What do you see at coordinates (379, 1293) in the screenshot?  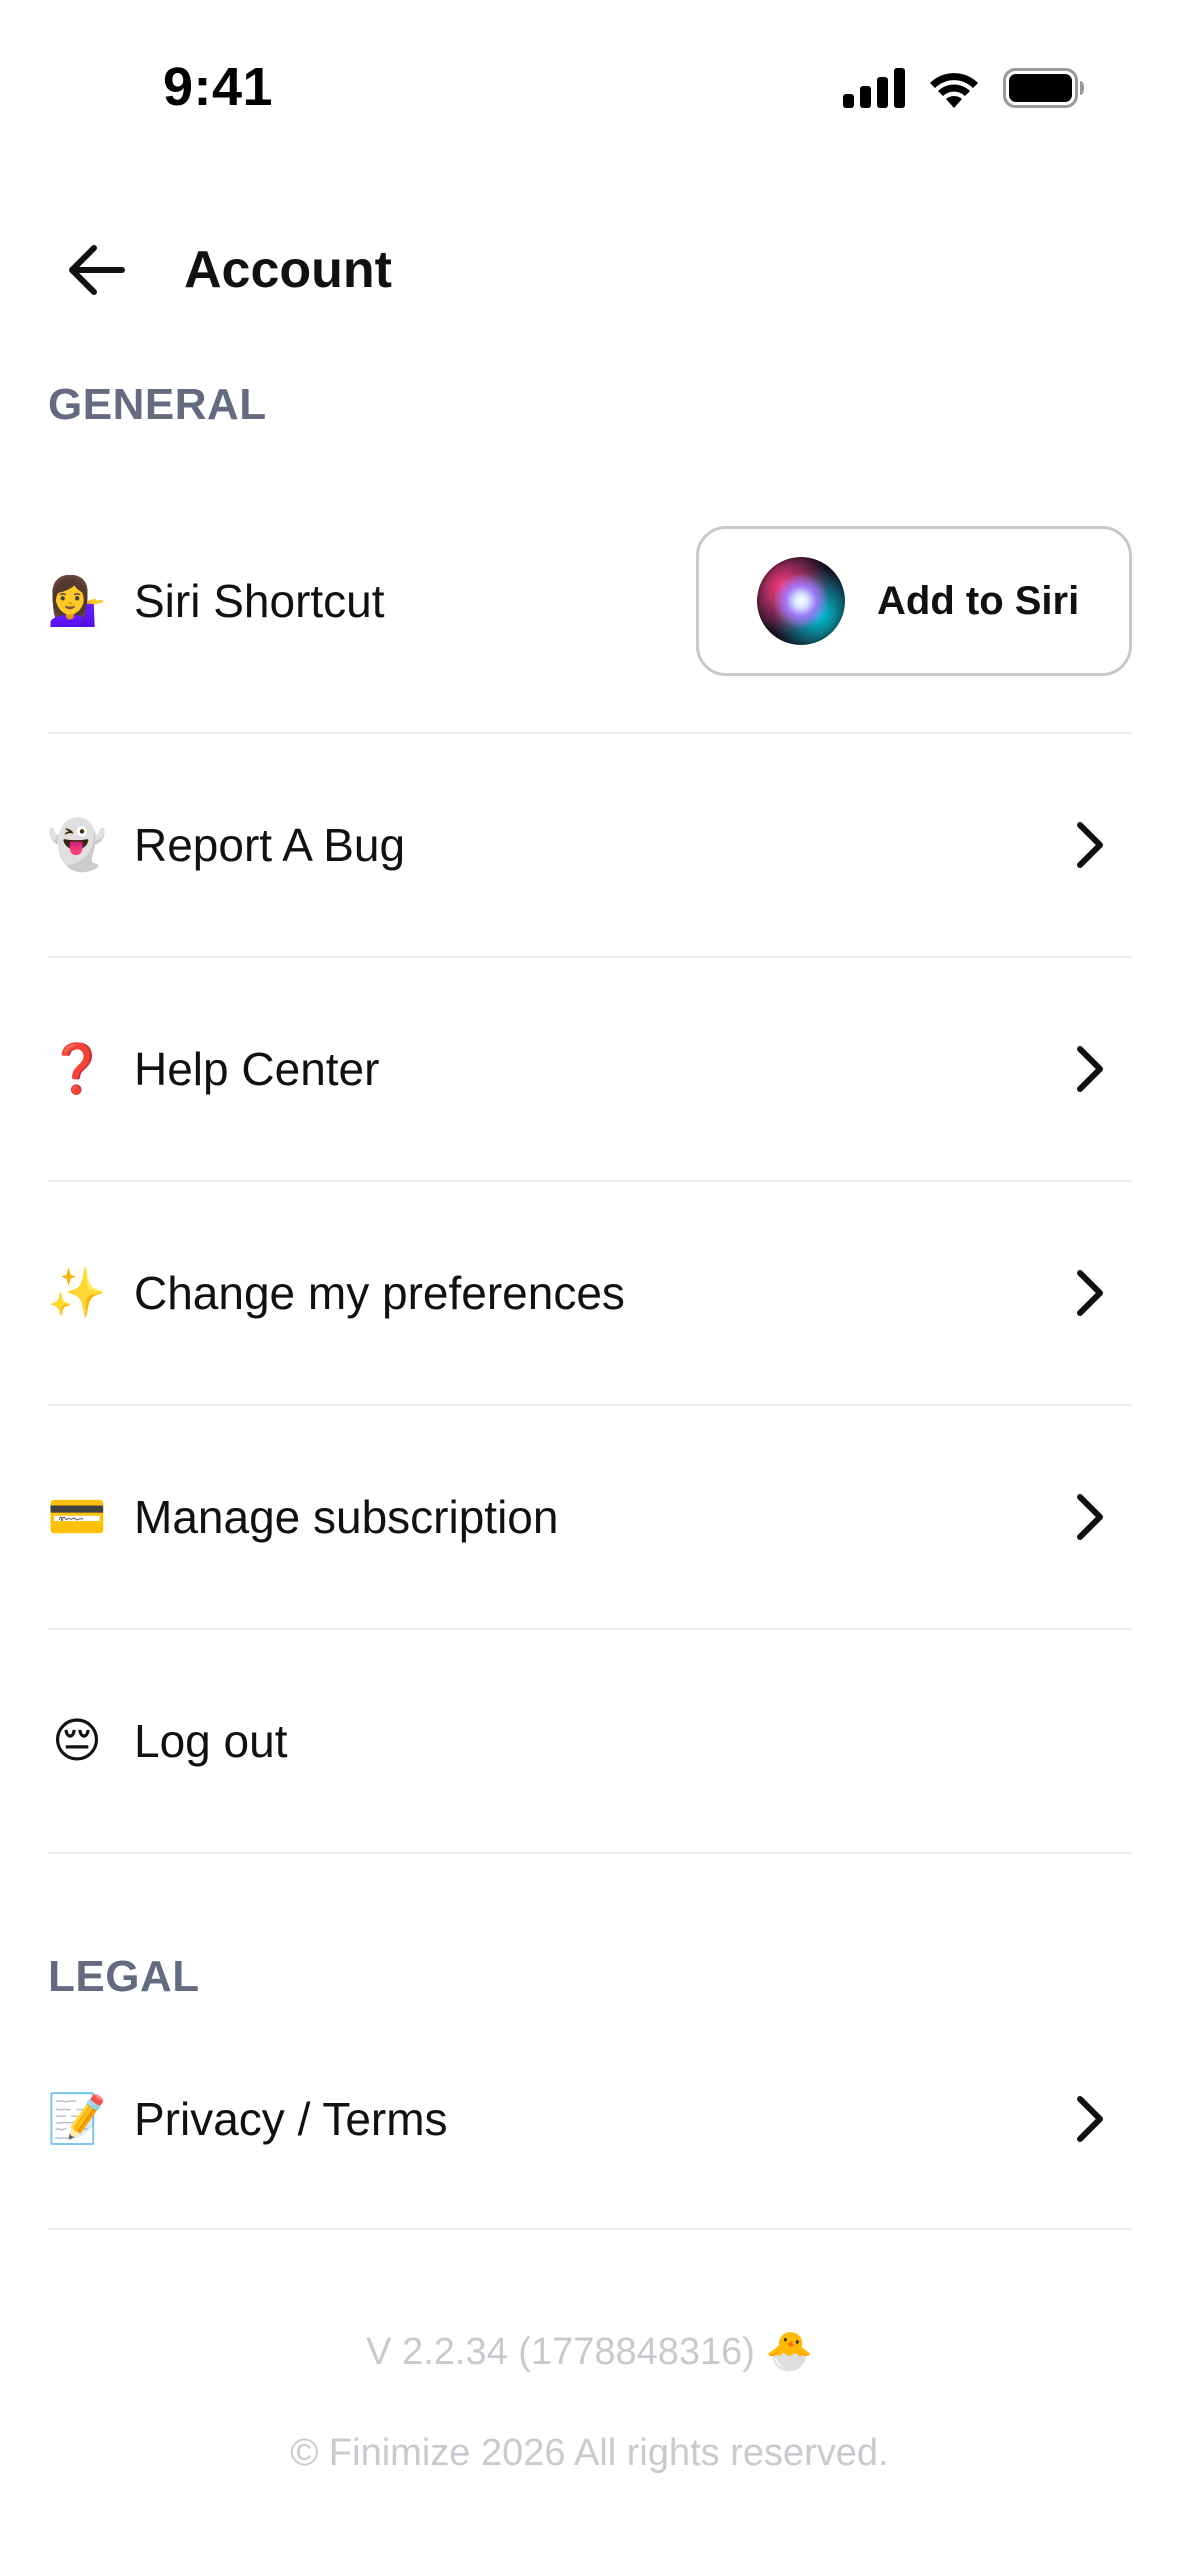 I see `change-preferences-label: Change my preferences` at bounding box center [379, 1293].